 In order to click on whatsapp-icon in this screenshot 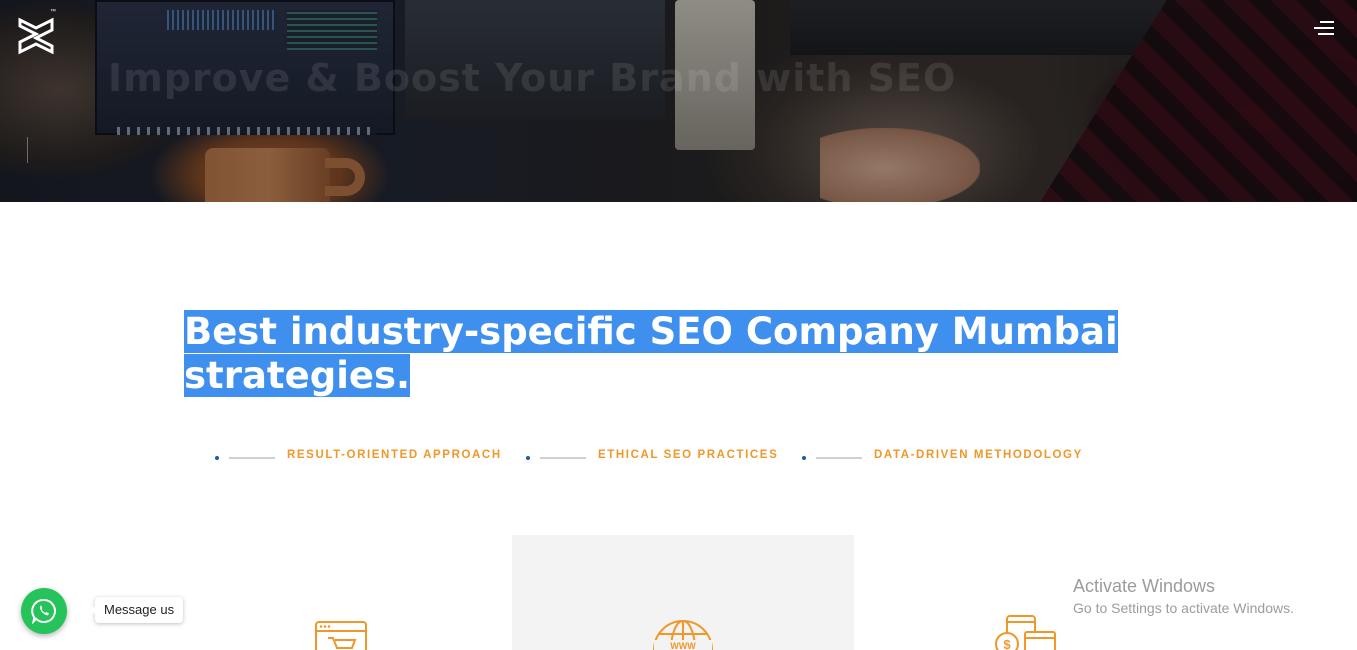, I will do `click(43, 611)`.